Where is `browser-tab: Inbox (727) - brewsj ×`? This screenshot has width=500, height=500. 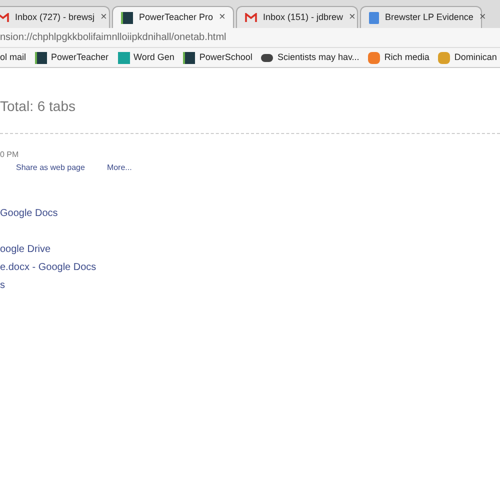
browser-tab: Inbox (727) - brewsj × is located at coordinates (55, 17).